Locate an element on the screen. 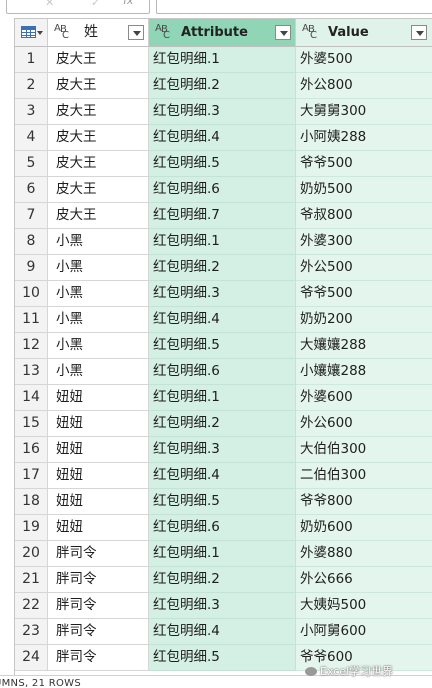 The width and height of the screenshot is (432, 688). cell-value: 小孃孃288 is located at coordinates (364, 372).